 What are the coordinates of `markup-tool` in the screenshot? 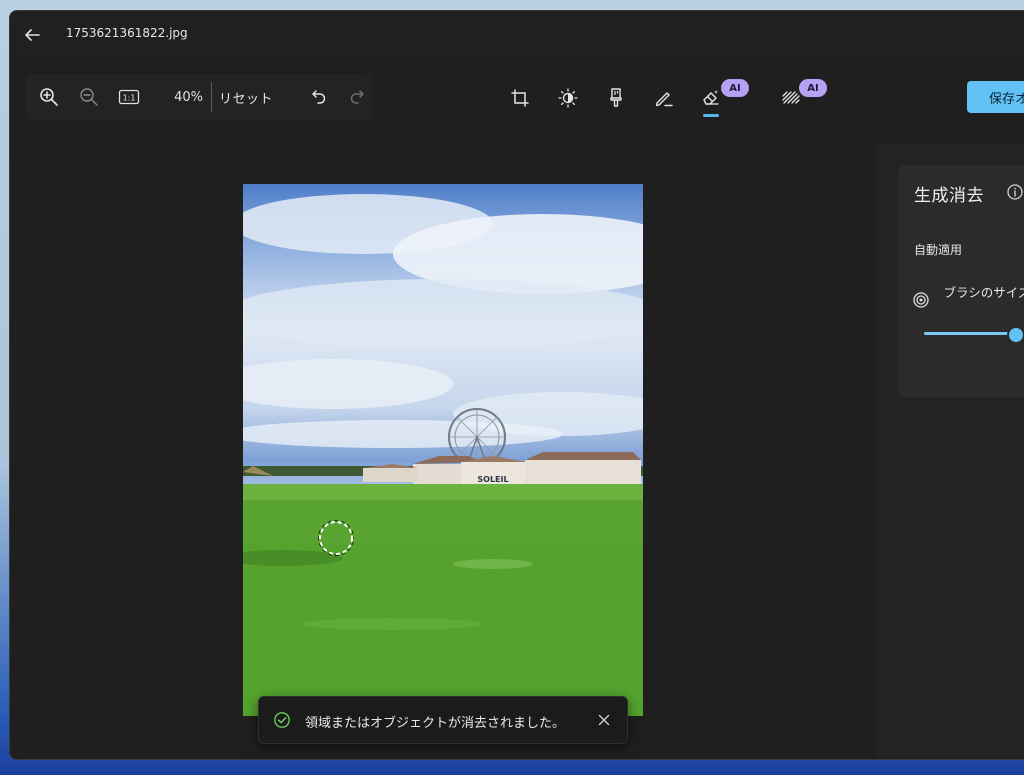 It's located at (664, 98).